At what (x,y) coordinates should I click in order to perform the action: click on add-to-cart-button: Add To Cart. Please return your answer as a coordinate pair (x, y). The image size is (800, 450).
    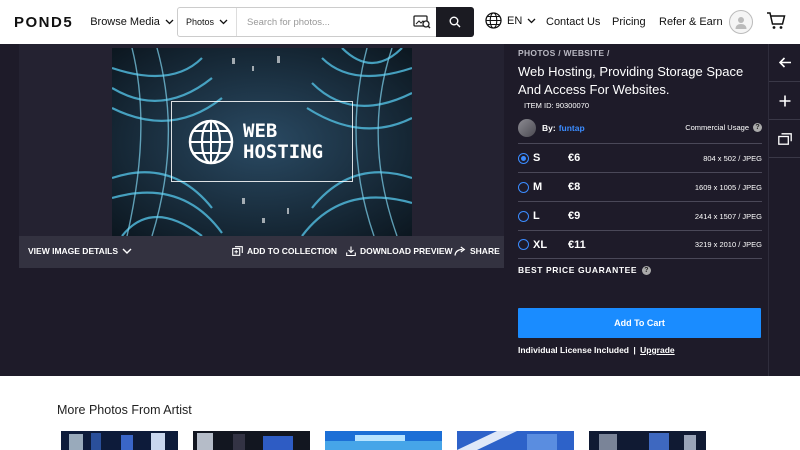
    Looking at the image, I should click on (639, 323).